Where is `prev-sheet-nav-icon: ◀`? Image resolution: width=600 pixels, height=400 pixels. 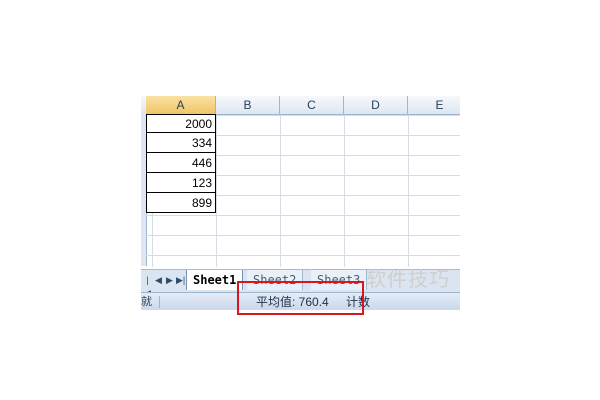 prev-sheet-nav-icon: ◀ is located at coordinates (158, 280).